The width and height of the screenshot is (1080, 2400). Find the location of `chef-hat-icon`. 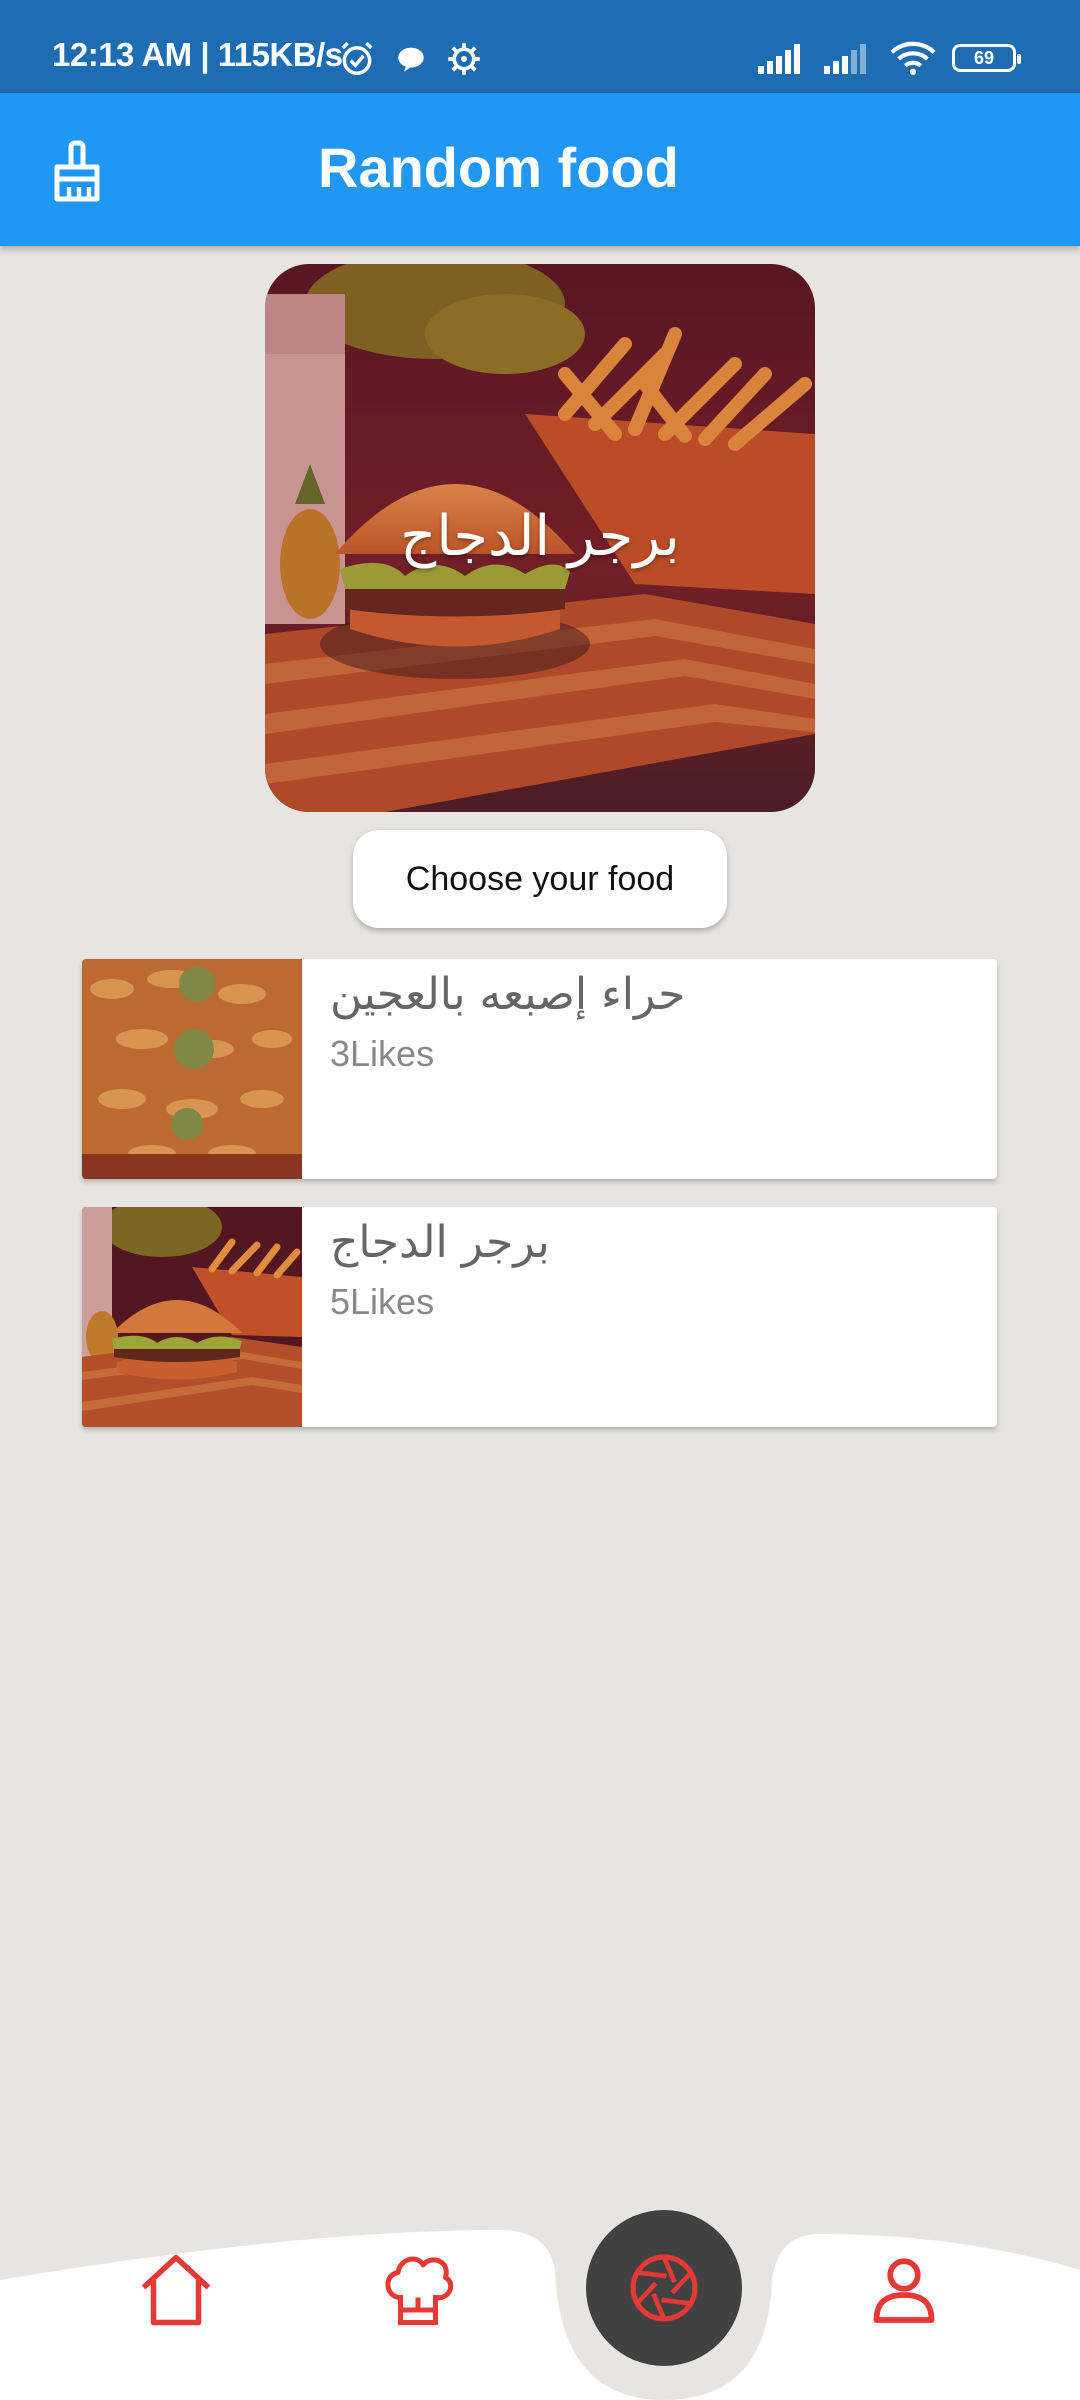

chef-hat-icon is located at coordinates (418, 2290).